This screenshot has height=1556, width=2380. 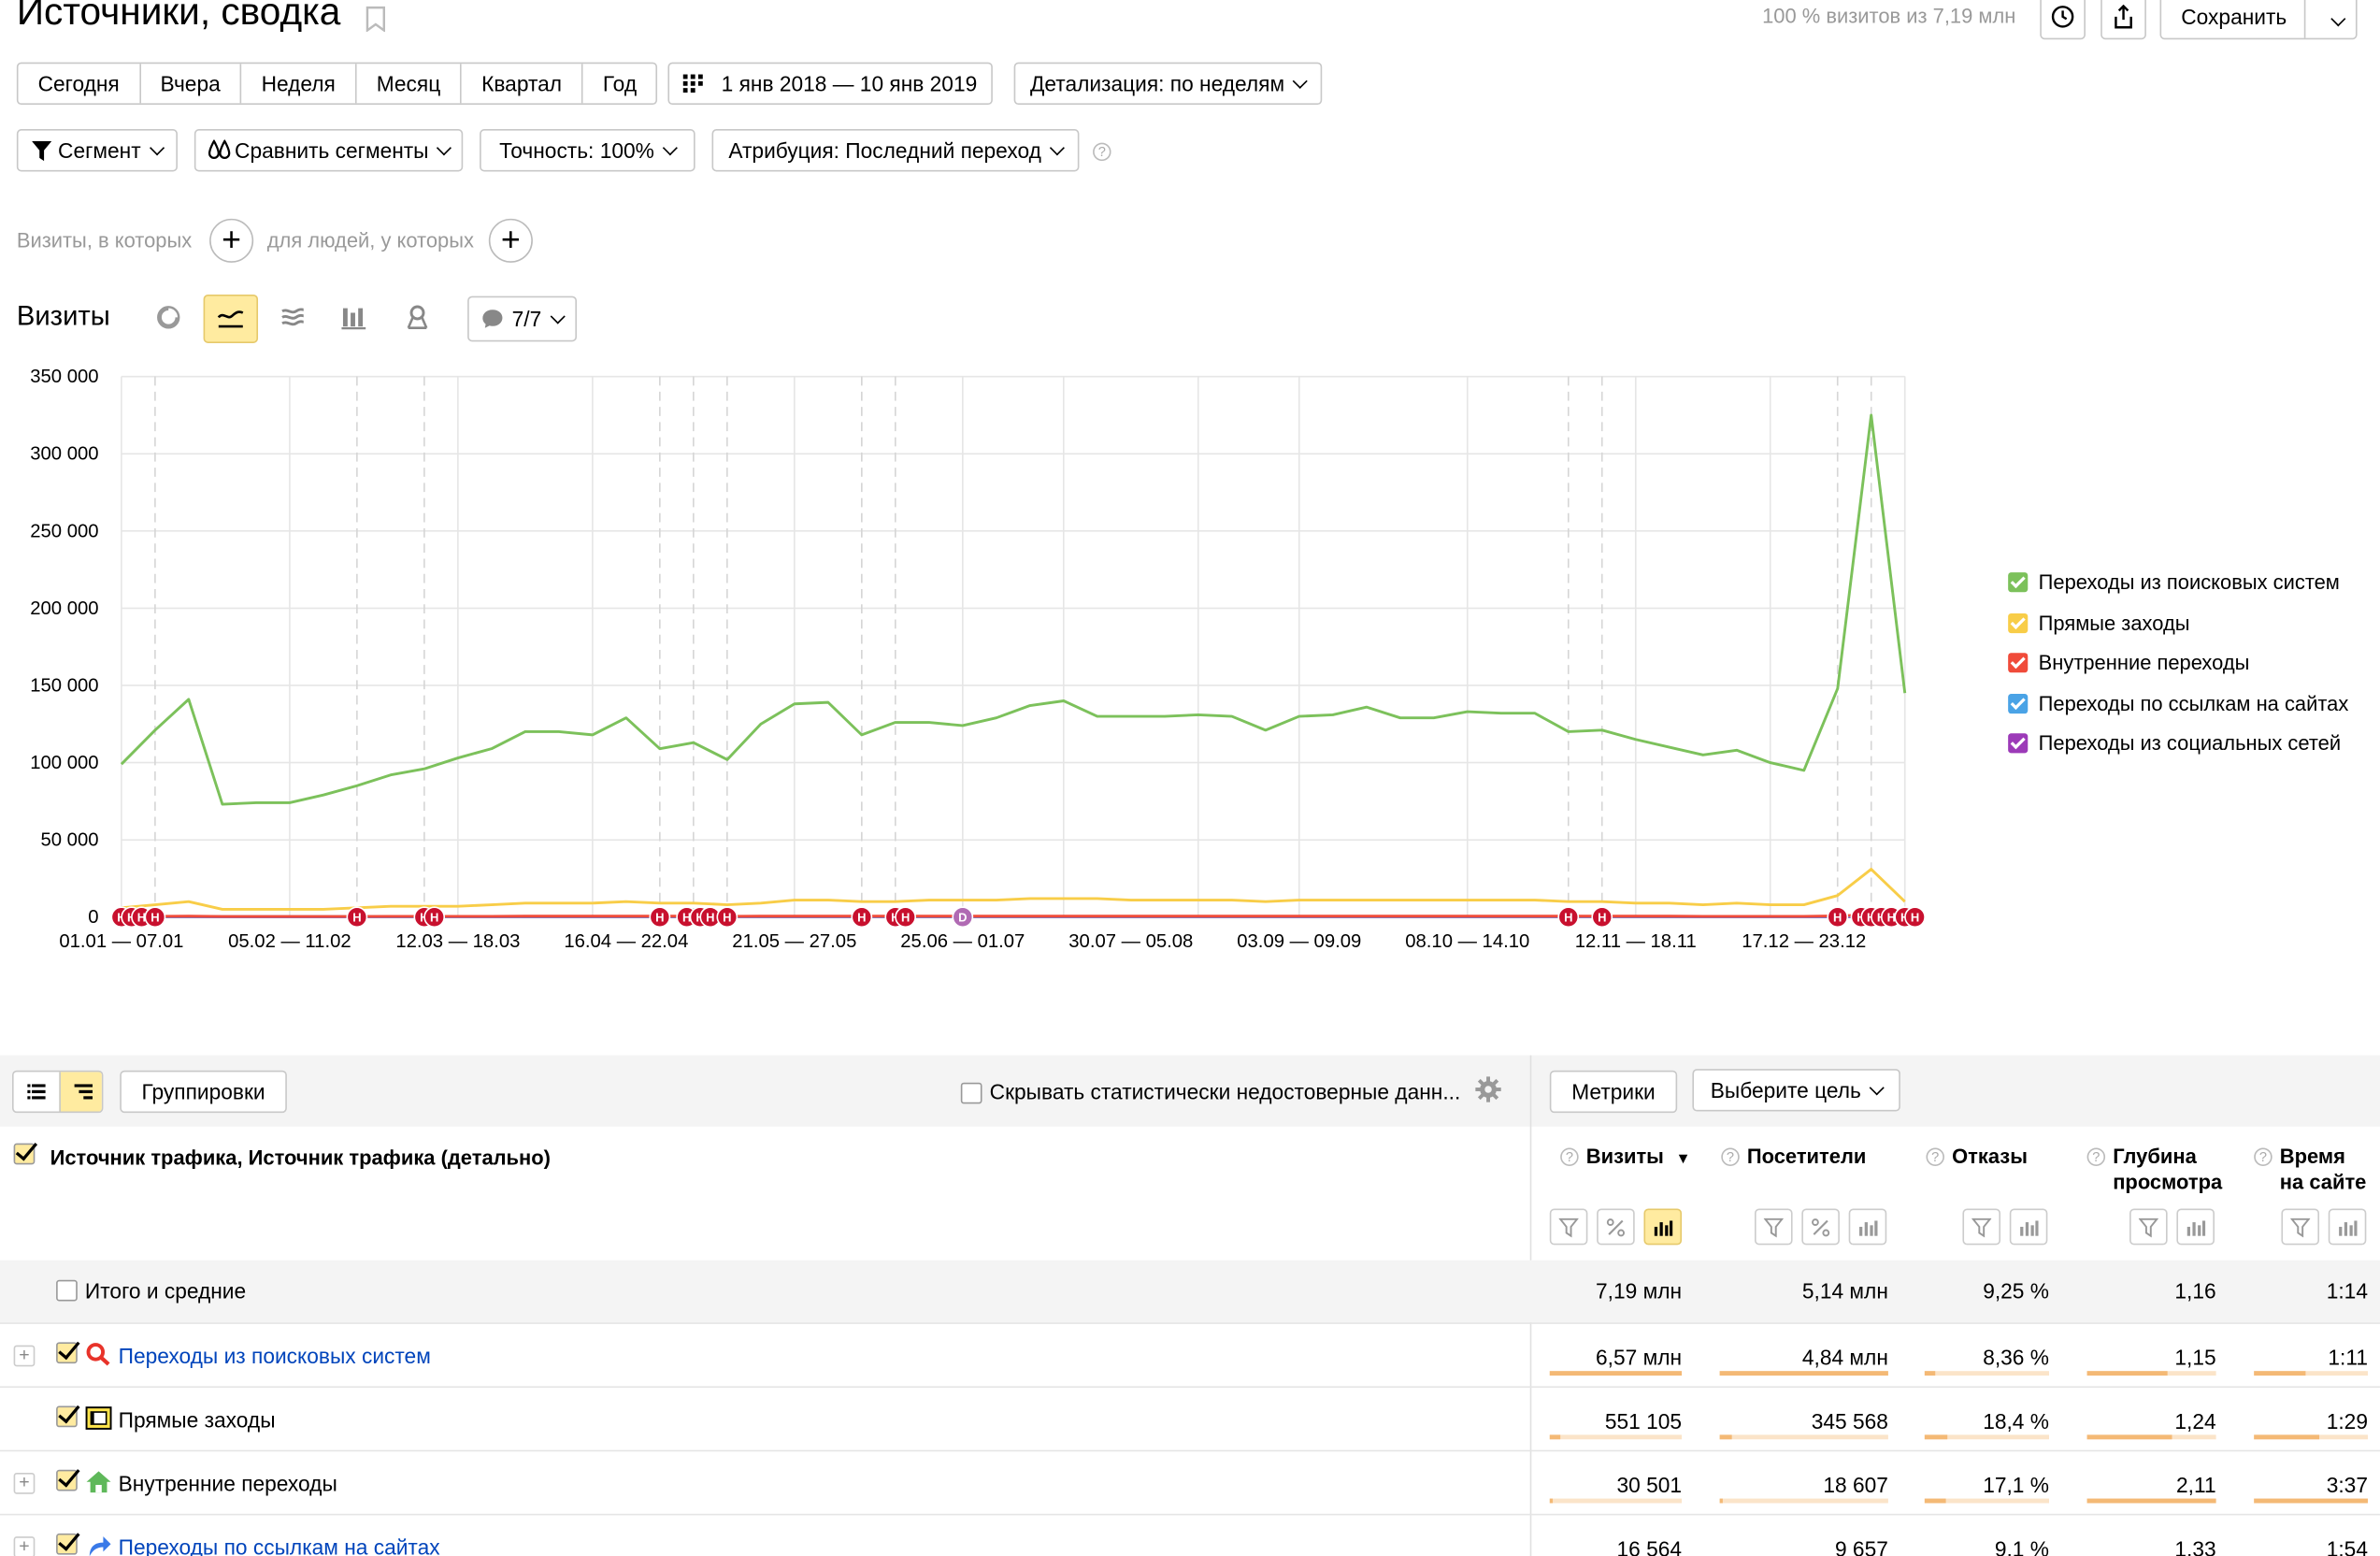 What do you see at coordinates (1990, 1157) in the screenshot?
I see `metric-header: Отказы` at bounding box center [1990, 1157].